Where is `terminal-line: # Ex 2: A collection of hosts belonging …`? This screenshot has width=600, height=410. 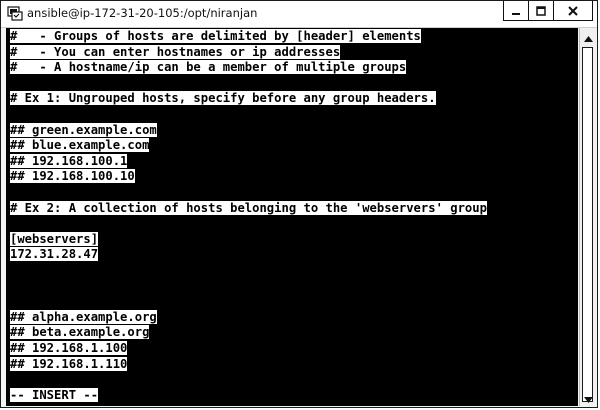 terminal-line: # Ex 2: A collection of hosts belonging … is located at coordinates (248, 208).